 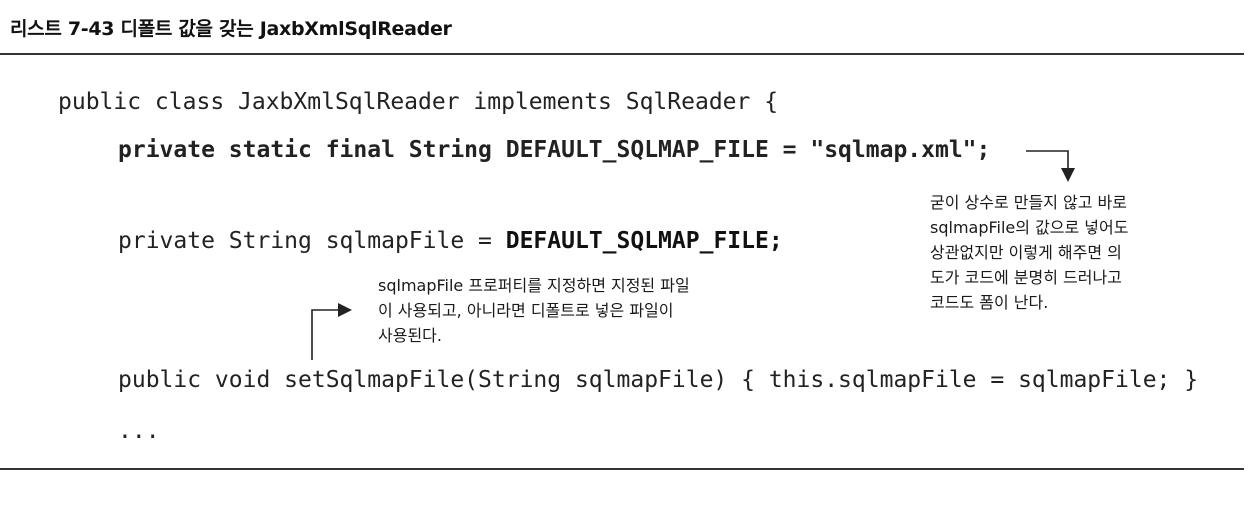 What do you see at coordinates (1026, 277) in the screenshot?
I see `annotation-constant-line: 도가 코드에 분명히 드러나고` at bounding box center [1026, 277].